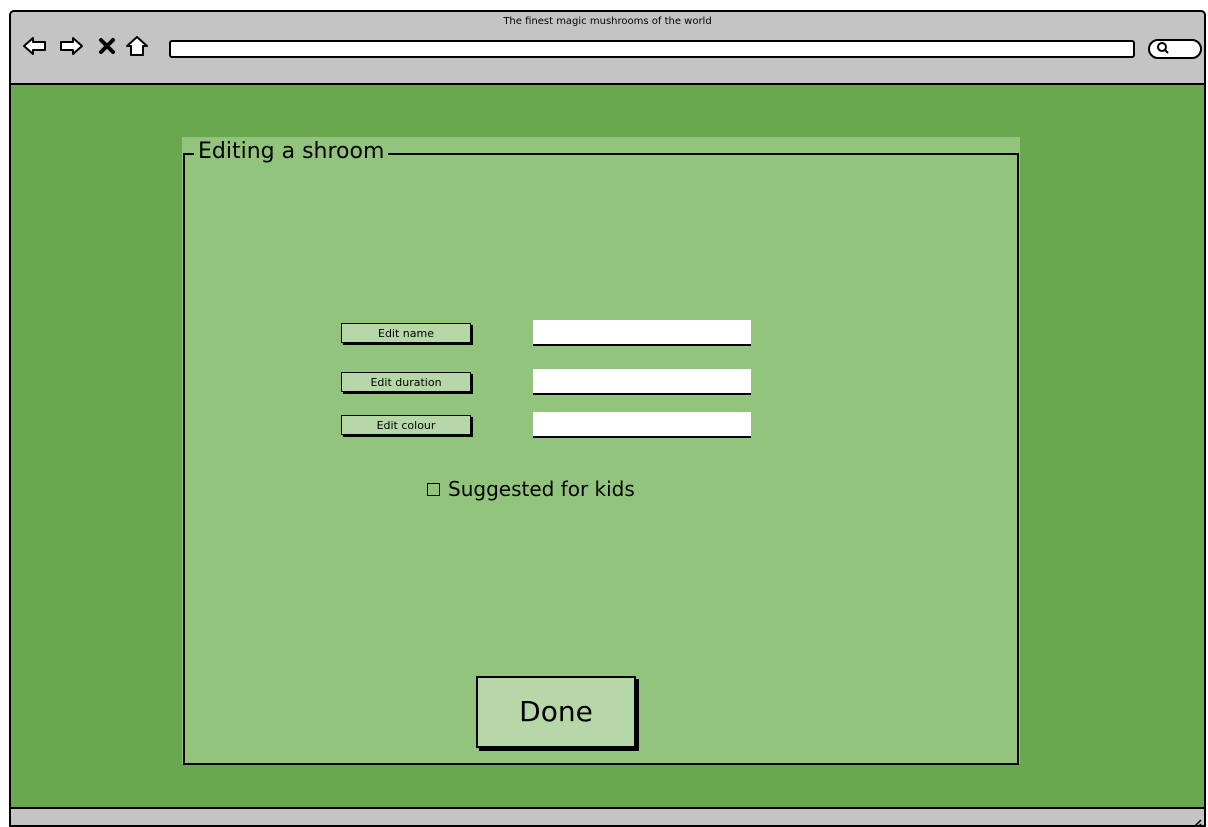 This screenshot has height=827, width=1208. What do you see at coordinates (607, 21) in the screenshot?
I see `window-title: The finest magic mushrooms of the world` at bounding box center [607, 21].